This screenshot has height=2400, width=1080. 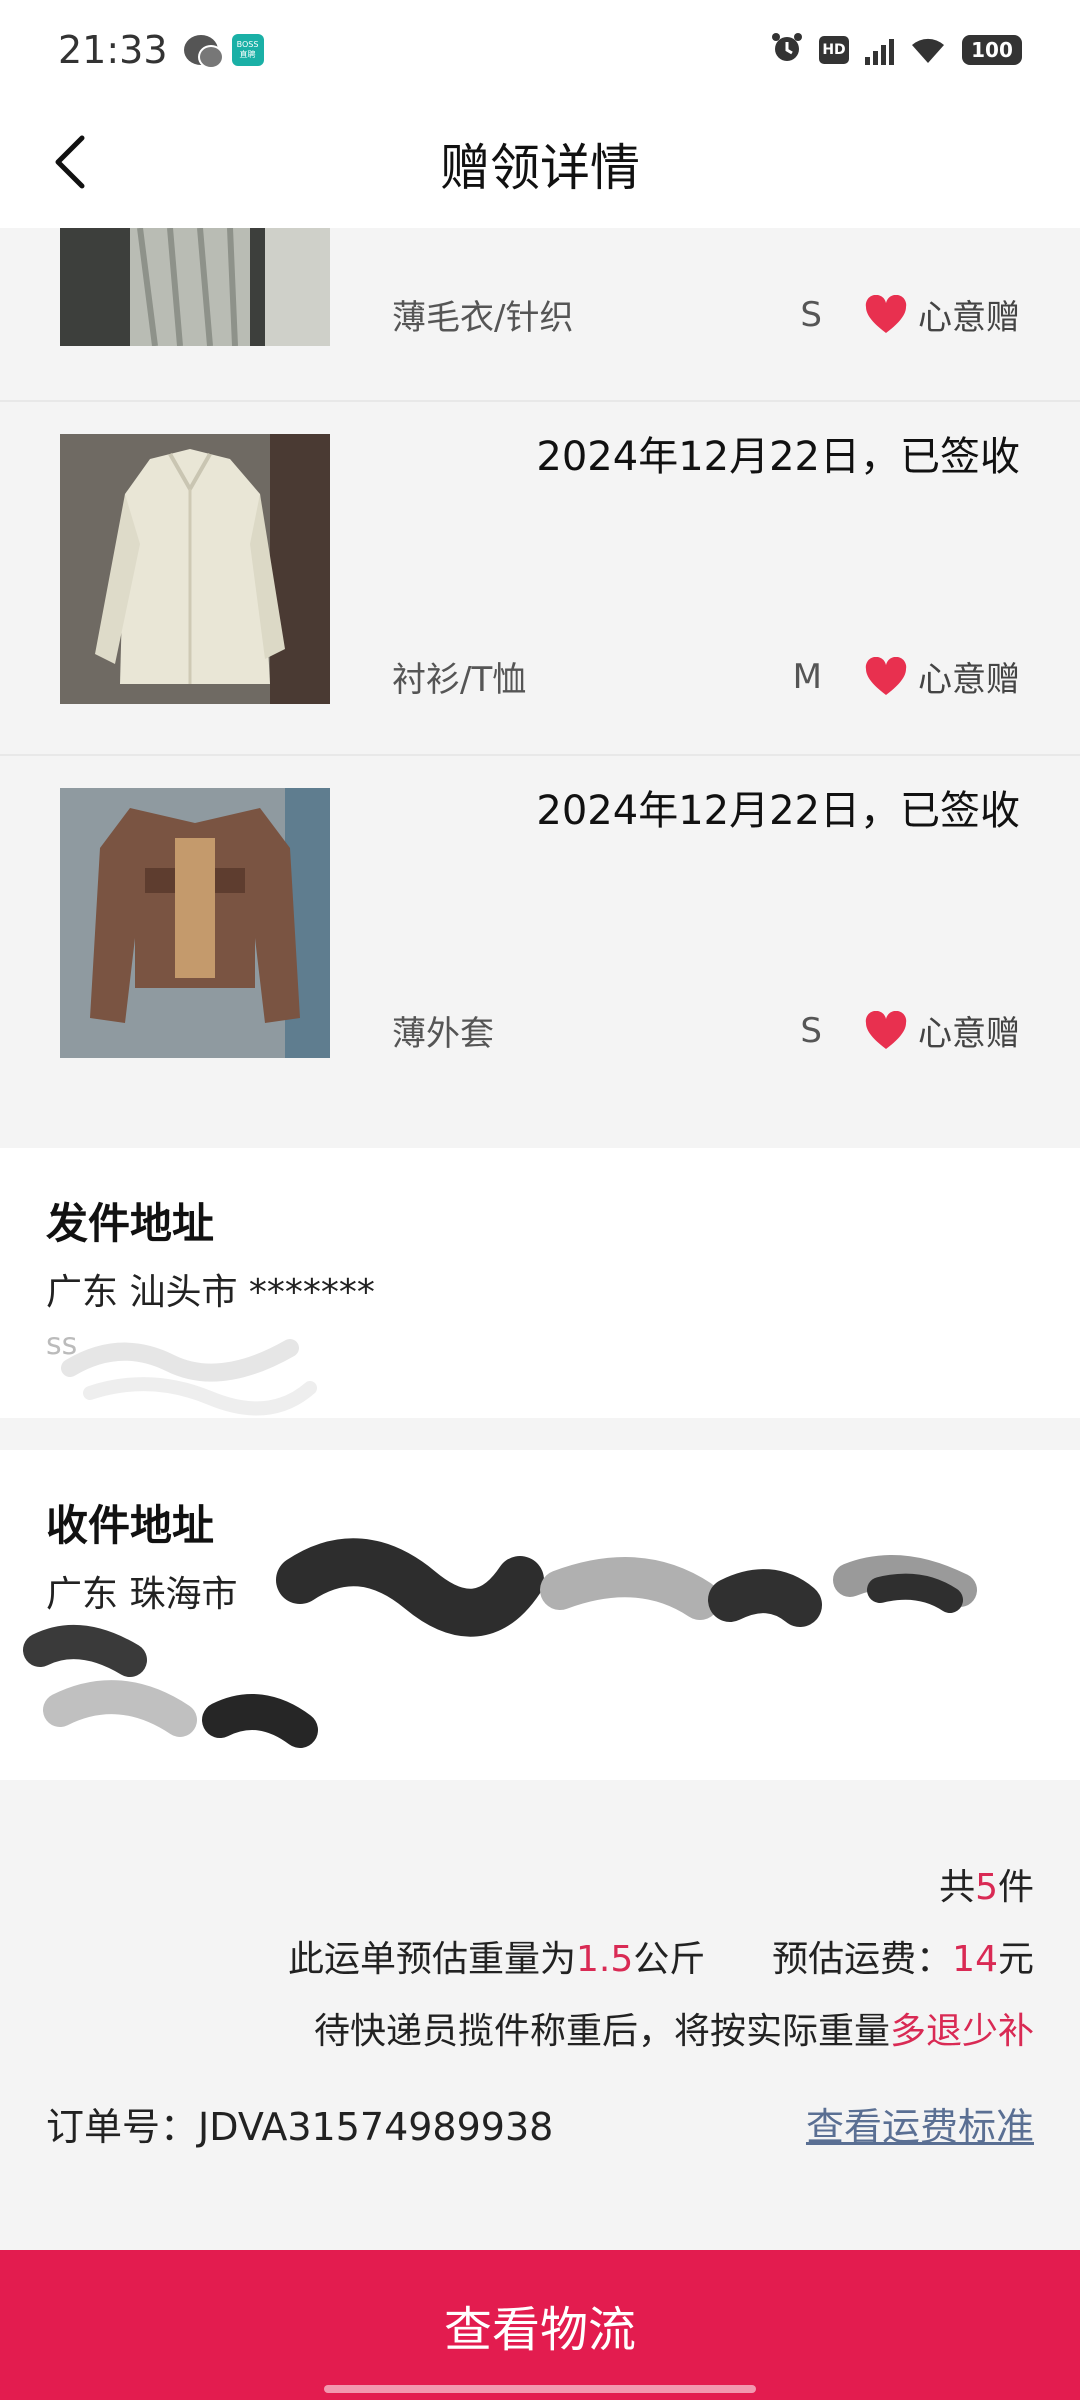 I want to click on item-category: 衬衫/T恤, so click(x=459, y=680).